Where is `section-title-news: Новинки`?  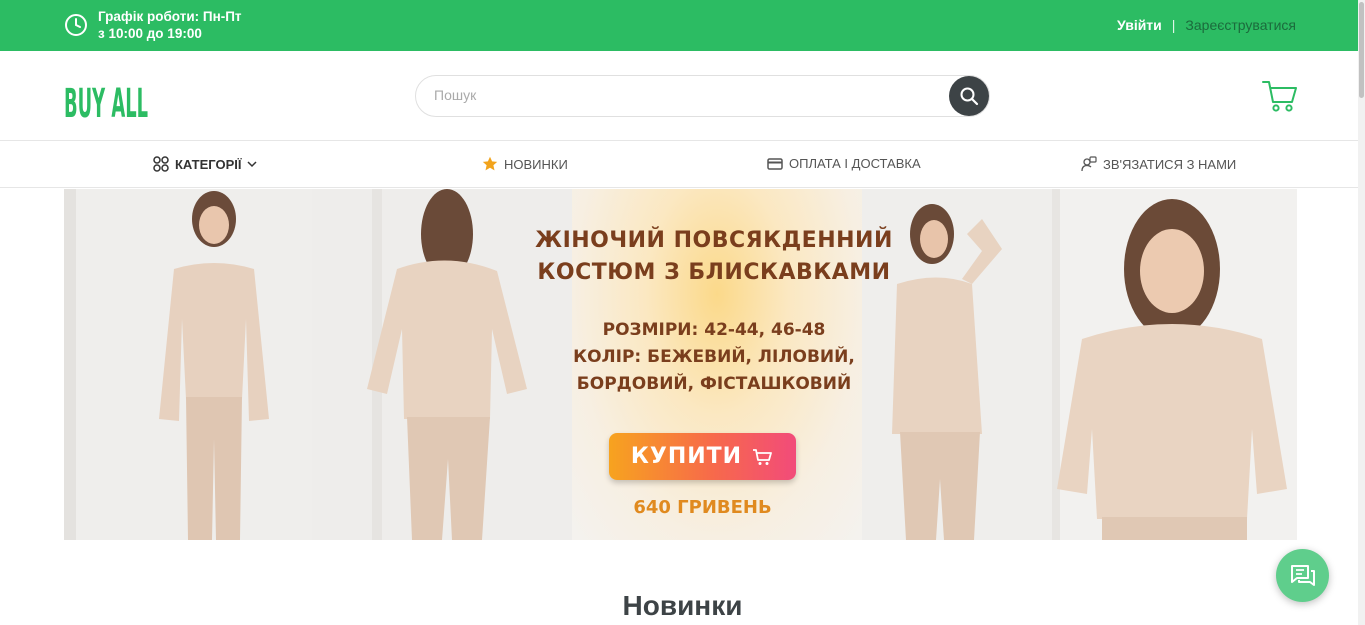 section-title-news: Новинки is located at coordinates (682, 605).